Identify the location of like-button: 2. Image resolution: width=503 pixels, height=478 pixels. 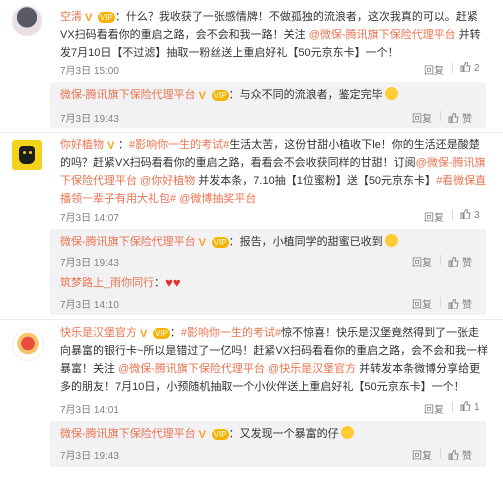
(470, 68).